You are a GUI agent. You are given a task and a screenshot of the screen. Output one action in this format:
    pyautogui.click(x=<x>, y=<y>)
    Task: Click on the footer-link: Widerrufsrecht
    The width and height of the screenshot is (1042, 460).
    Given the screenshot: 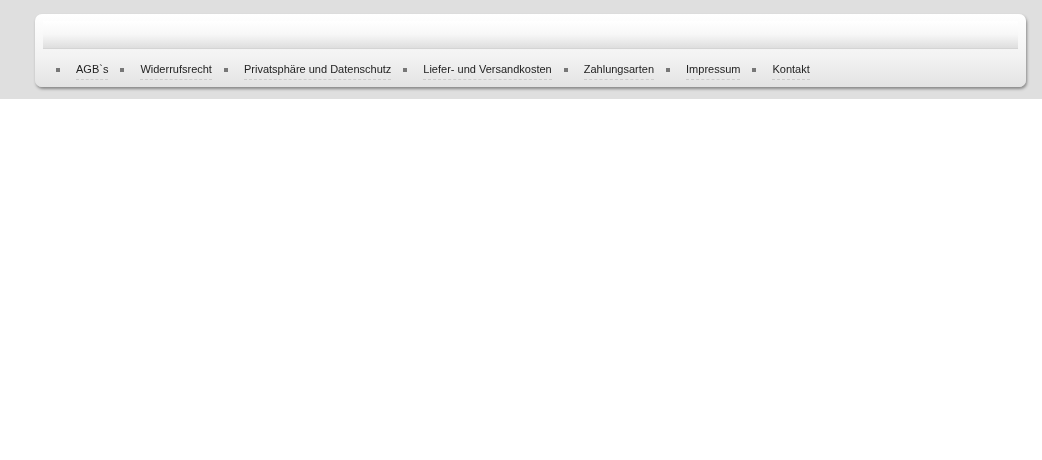 What is the action you would take?
    pyautogui.click(x=176, y=71)
    